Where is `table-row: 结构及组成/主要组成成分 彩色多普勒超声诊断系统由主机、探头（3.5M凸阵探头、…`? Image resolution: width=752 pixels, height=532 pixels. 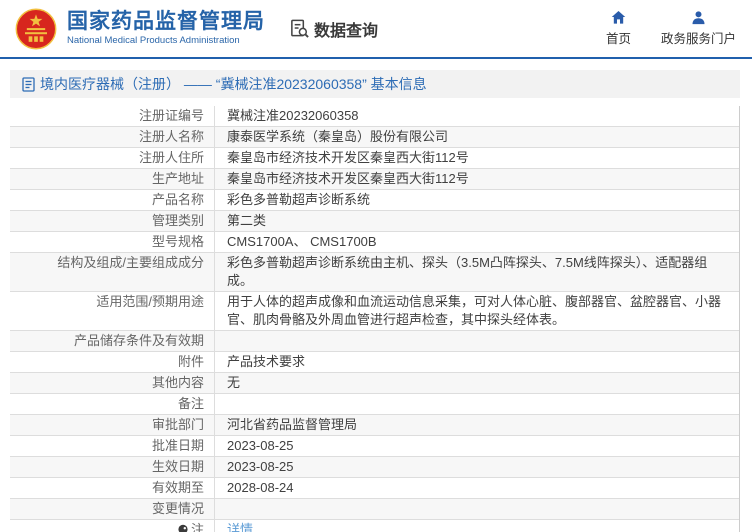
table-row: 结构及组成/主要组成成分 彩色多普勒超声诊断系统由主机、探头（3.5M凸阵探头、… is located at coordinates (374, 272).